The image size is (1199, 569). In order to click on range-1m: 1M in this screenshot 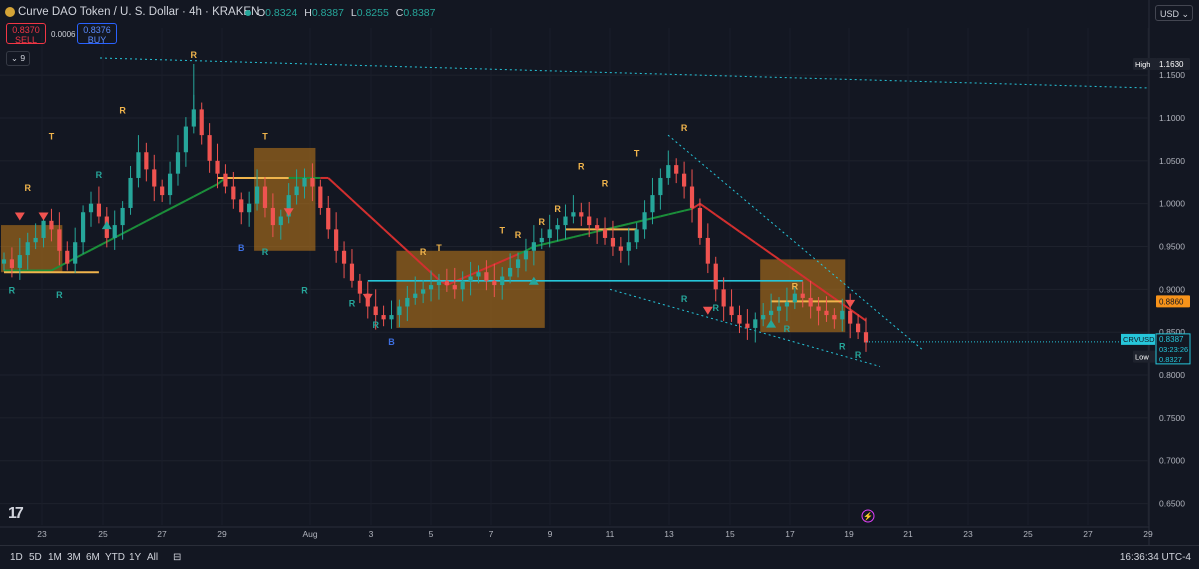, I will do `click(55, 557)`.